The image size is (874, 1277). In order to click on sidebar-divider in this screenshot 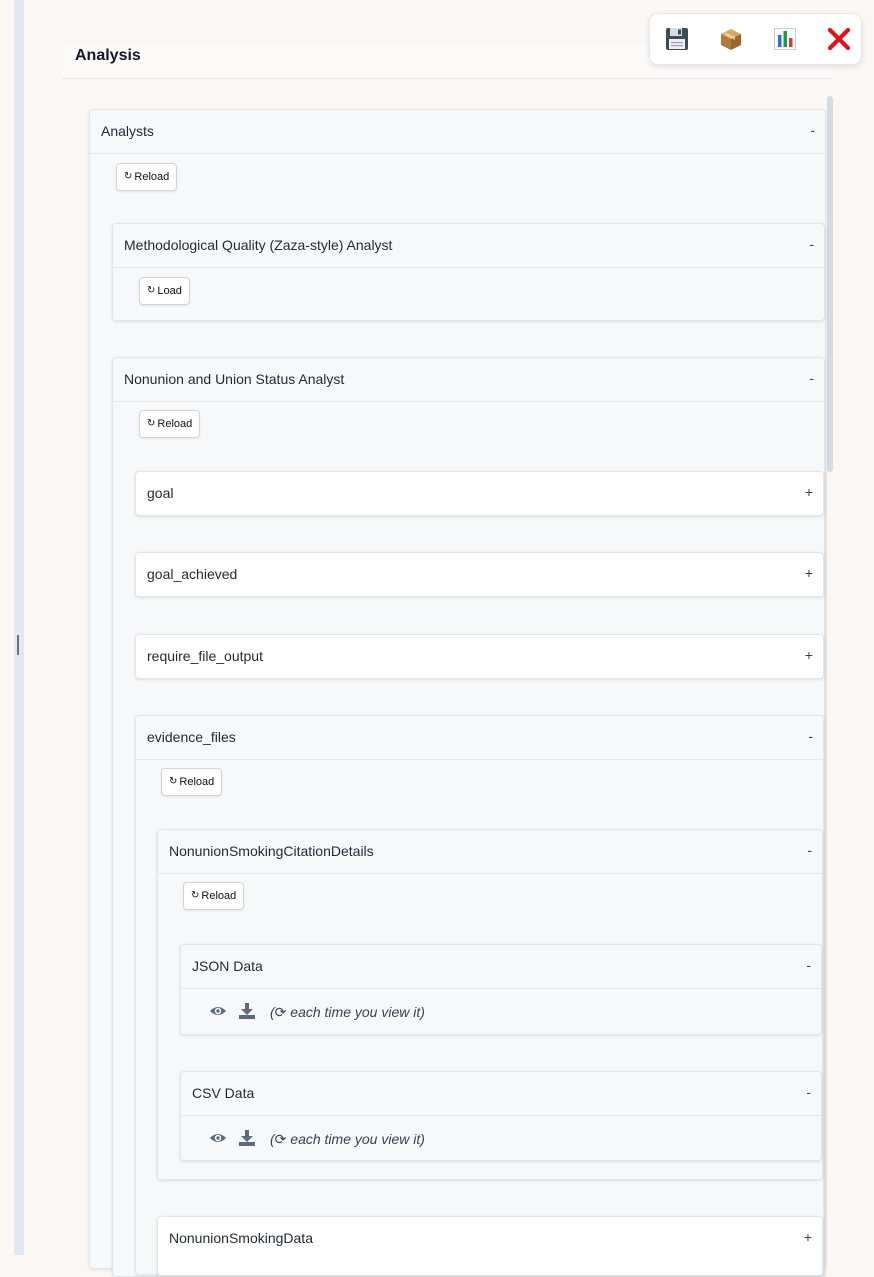, I will do `click(19, 627)`.